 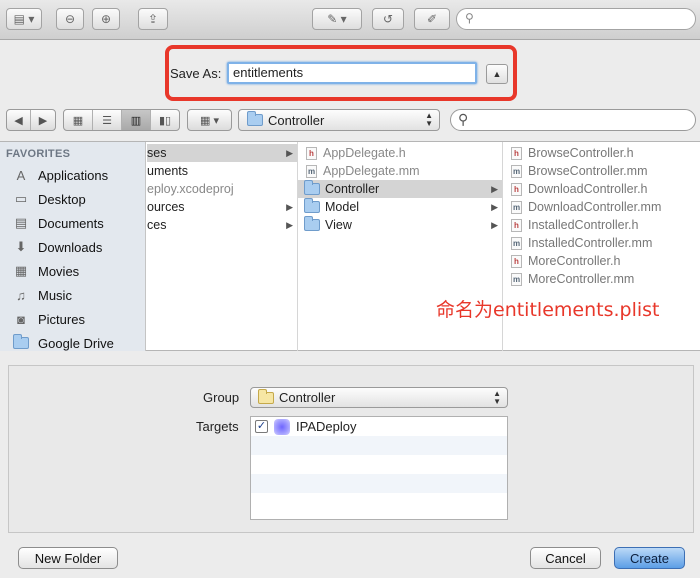 I want to click on expand-toggle-button: ▲, so click(x=497, y=74).